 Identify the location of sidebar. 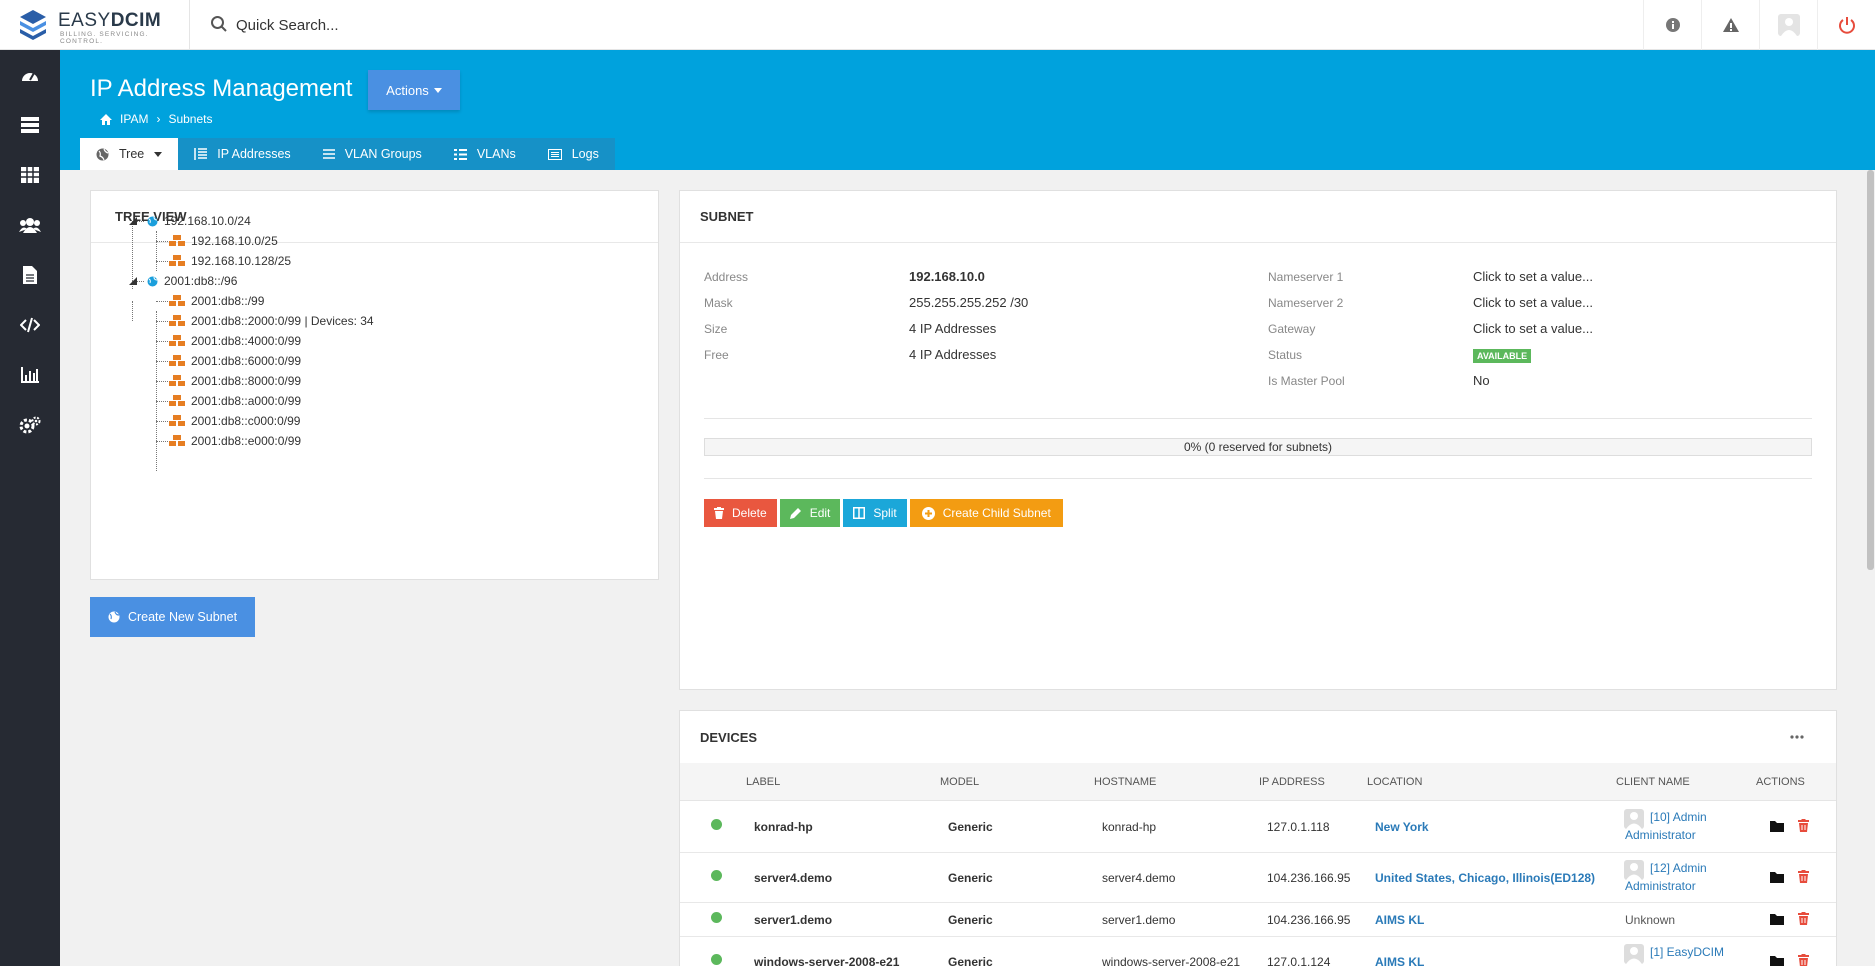
(30, 508).